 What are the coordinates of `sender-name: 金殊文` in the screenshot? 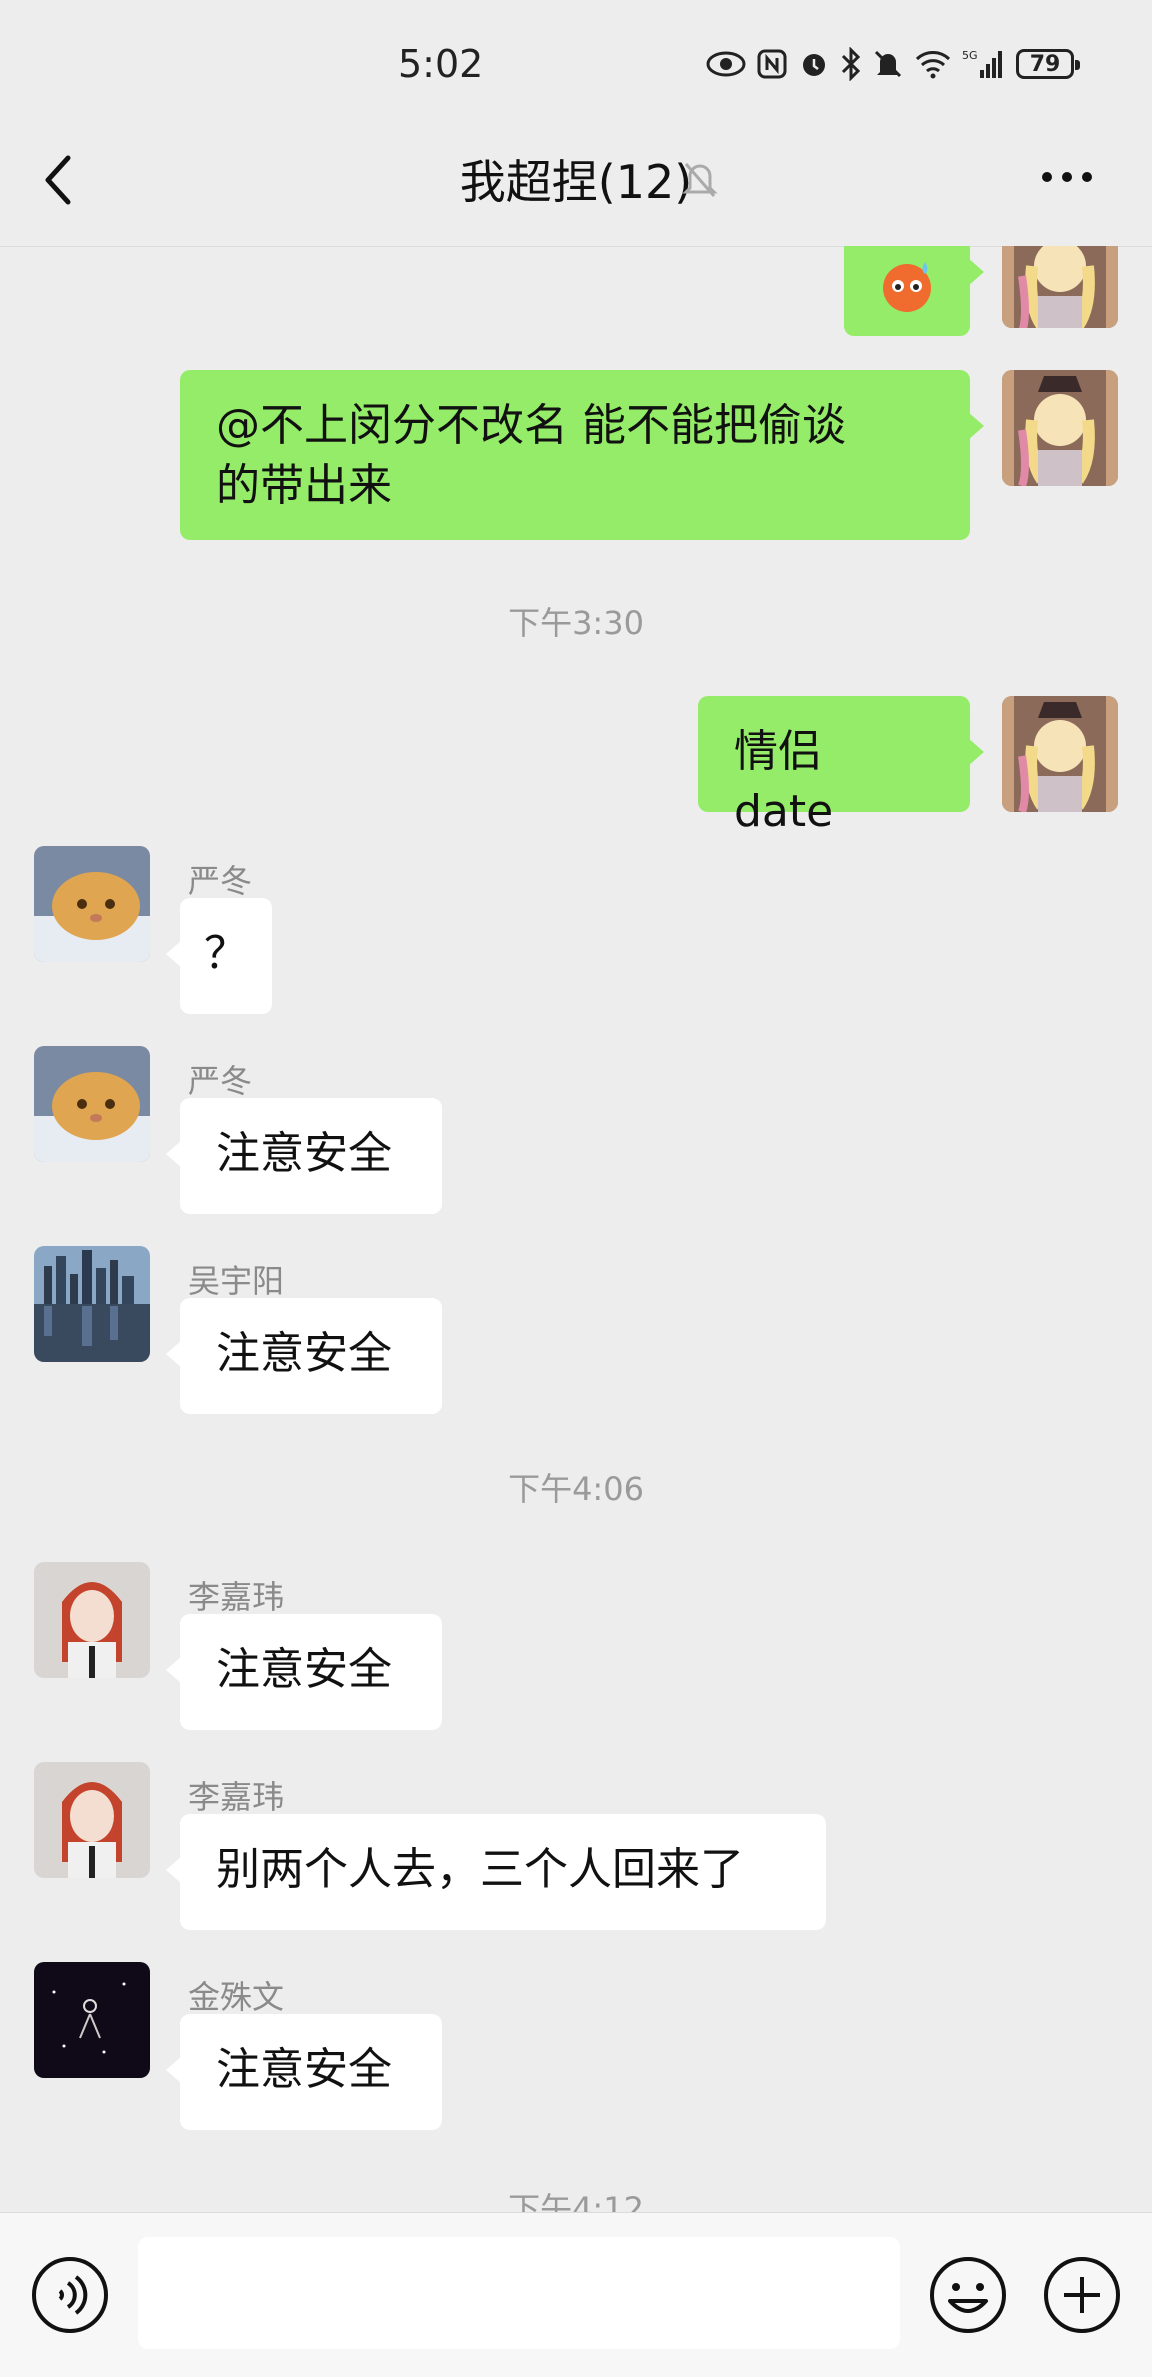 It's located at (236, 1997).